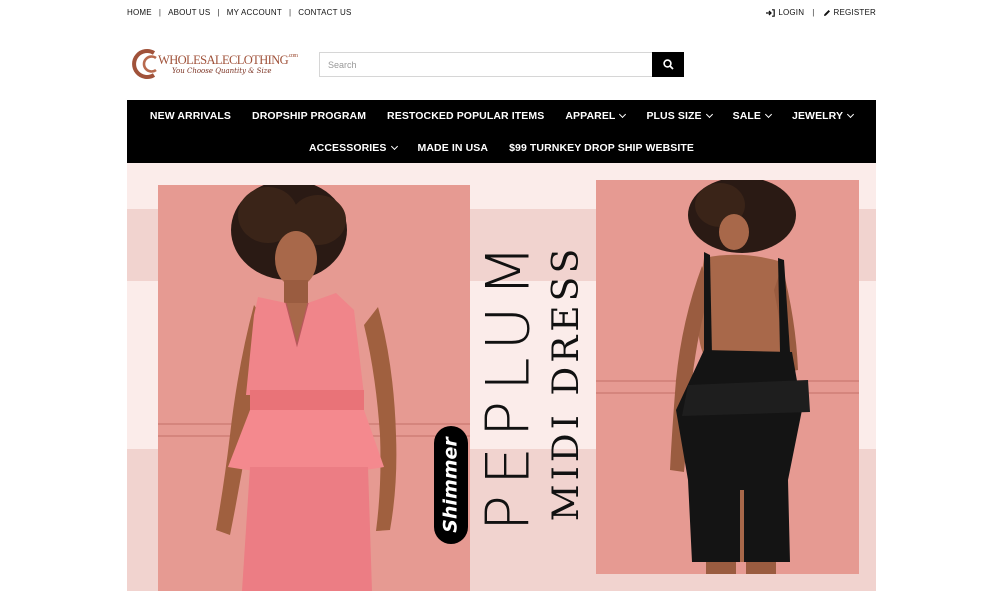  I want to click on banner-headline: PEPLUM, so click(512, 383).